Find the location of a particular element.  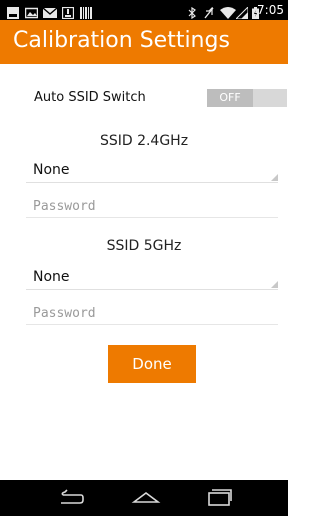

done-button: Done is located at coordinates (152, 364).